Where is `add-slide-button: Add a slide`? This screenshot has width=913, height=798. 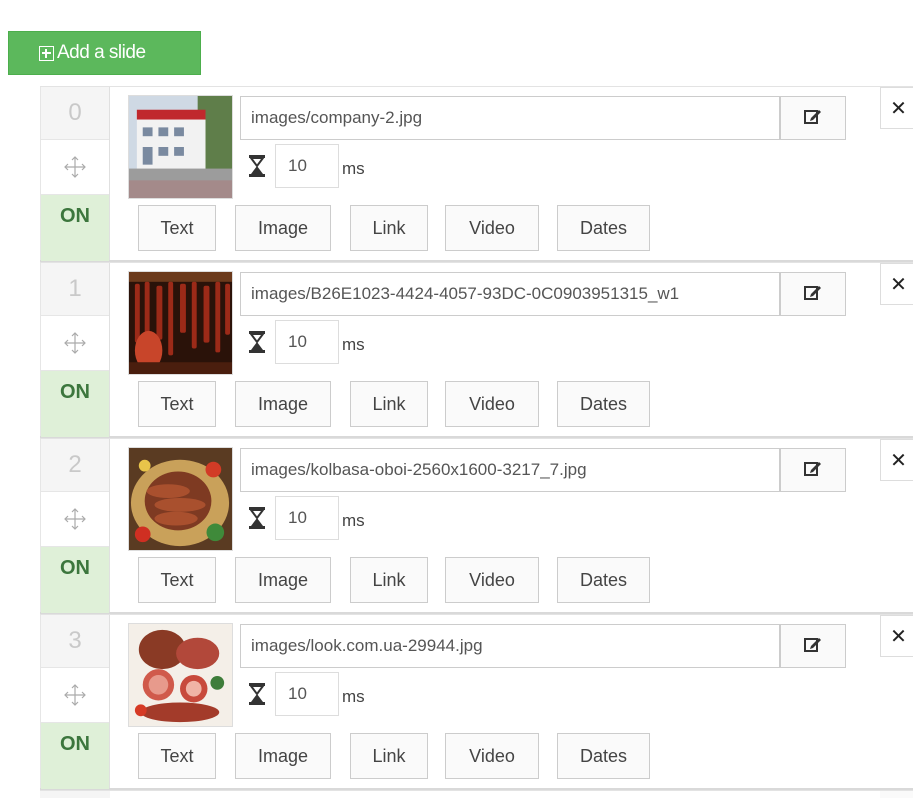
add-slide-button: Add a slide is located at coordinates (104, 53).